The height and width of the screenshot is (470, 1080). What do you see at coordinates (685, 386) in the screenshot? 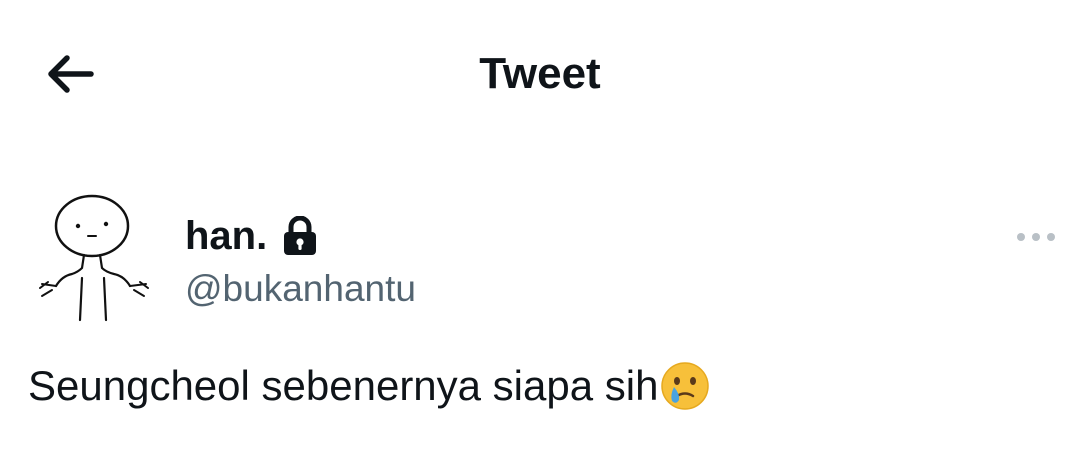
I see `face-holding-back-tears-icon` at bounding box center [685, 386].